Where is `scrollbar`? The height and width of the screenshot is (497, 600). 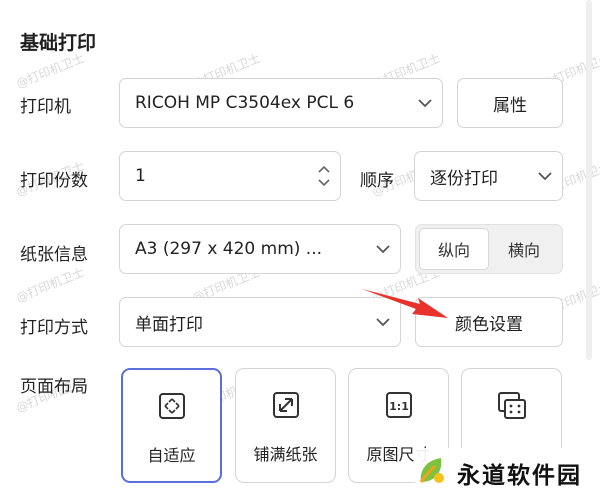
scrollbar is located at coordinates (589, 248).